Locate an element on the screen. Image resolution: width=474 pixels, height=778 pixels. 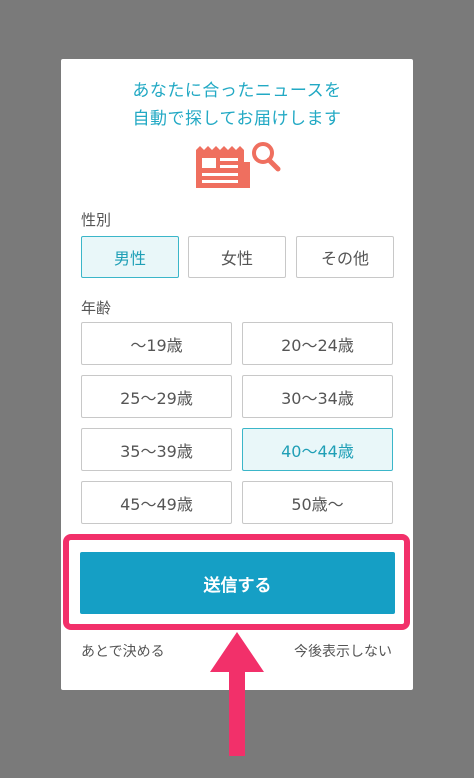
age-option-25-29: 25〜29歳 is located at coordinates (156, 396).